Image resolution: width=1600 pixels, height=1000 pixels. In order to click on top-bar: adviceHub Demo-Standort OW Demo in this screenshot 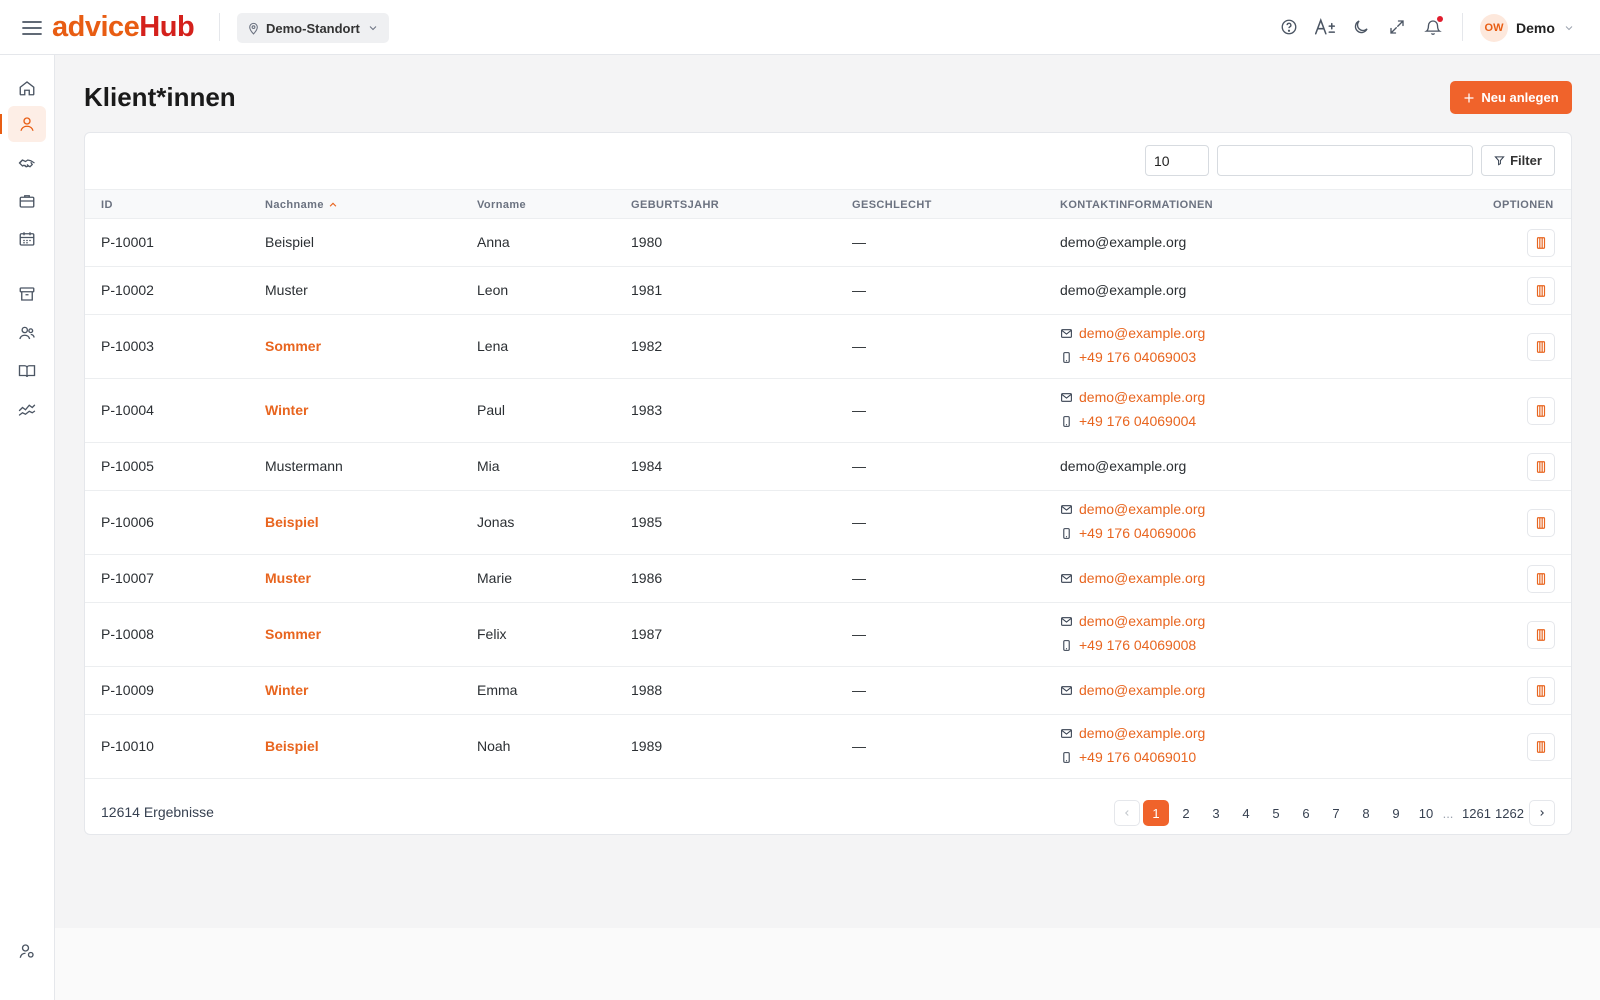, I will do `click(800, 27)`.